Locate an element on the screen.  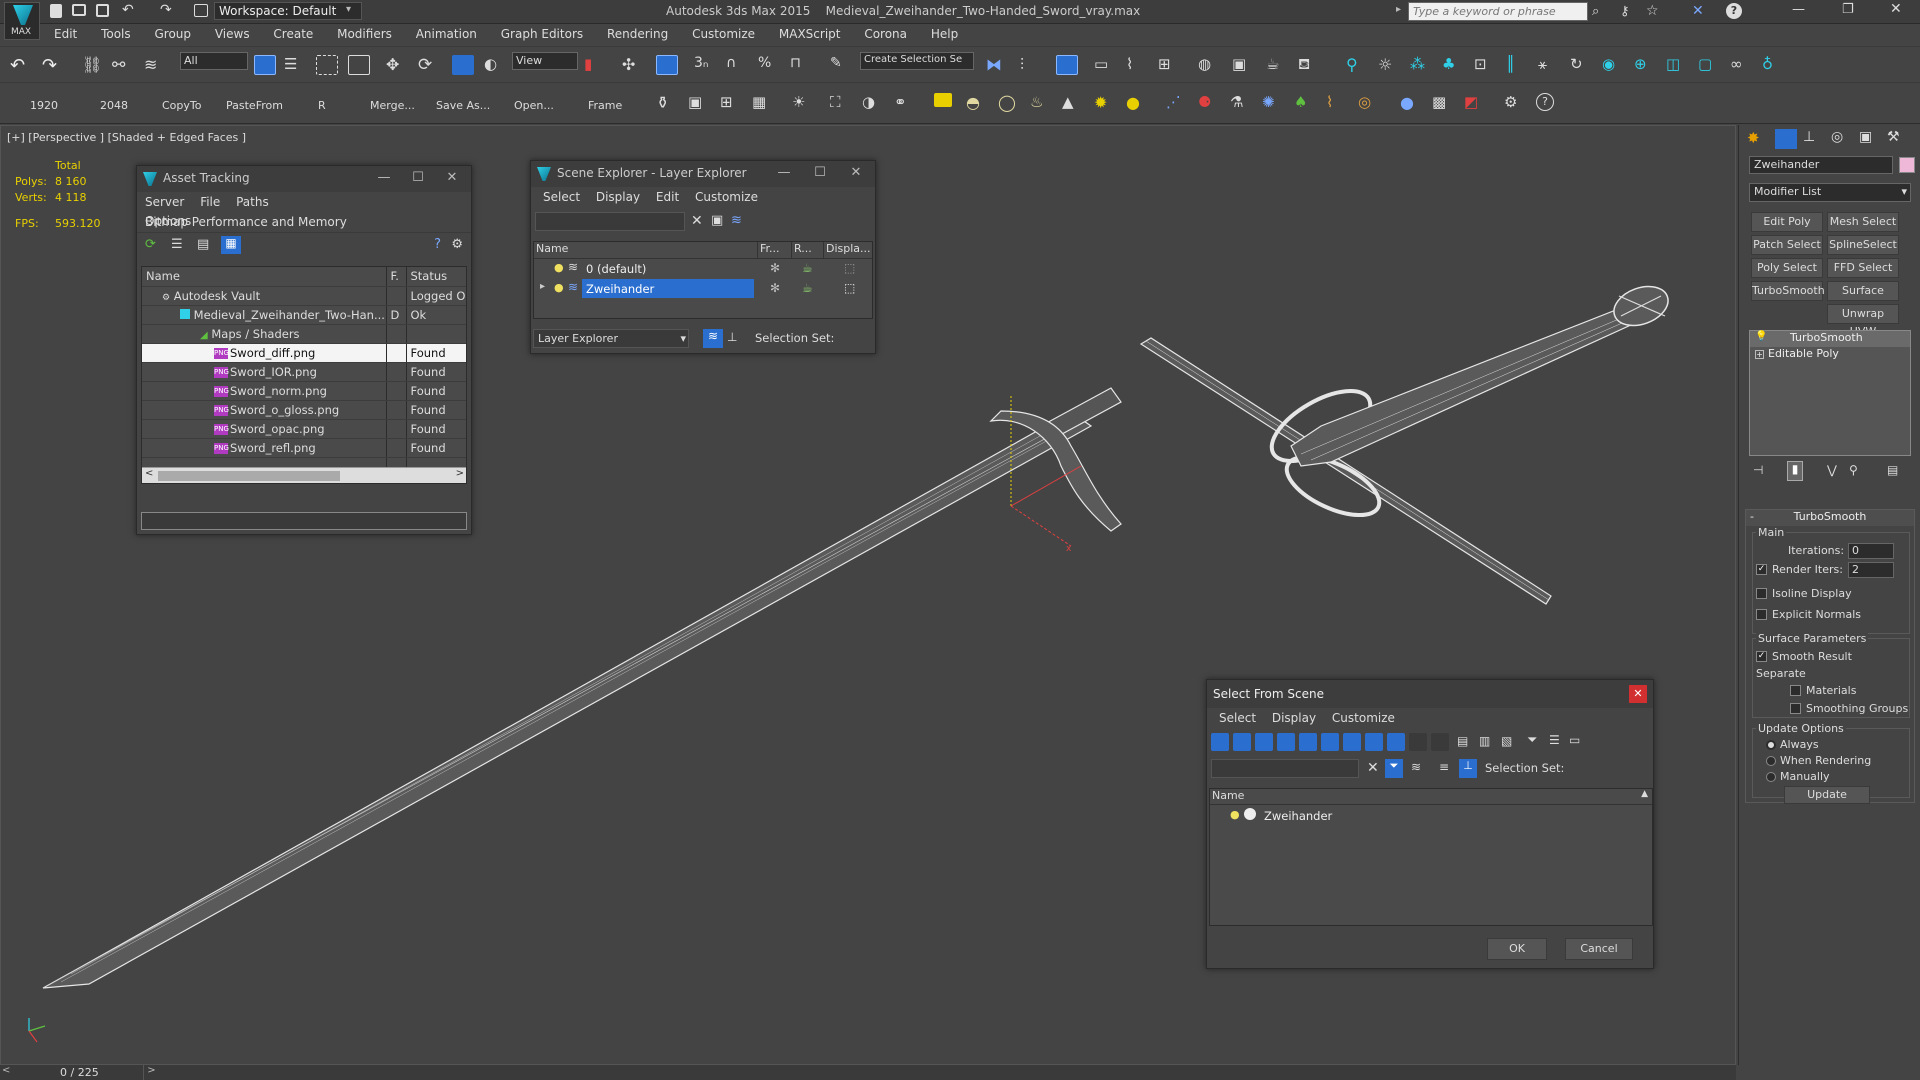
proxy-icon: ⋰ is located at coordinates (1177, 103).